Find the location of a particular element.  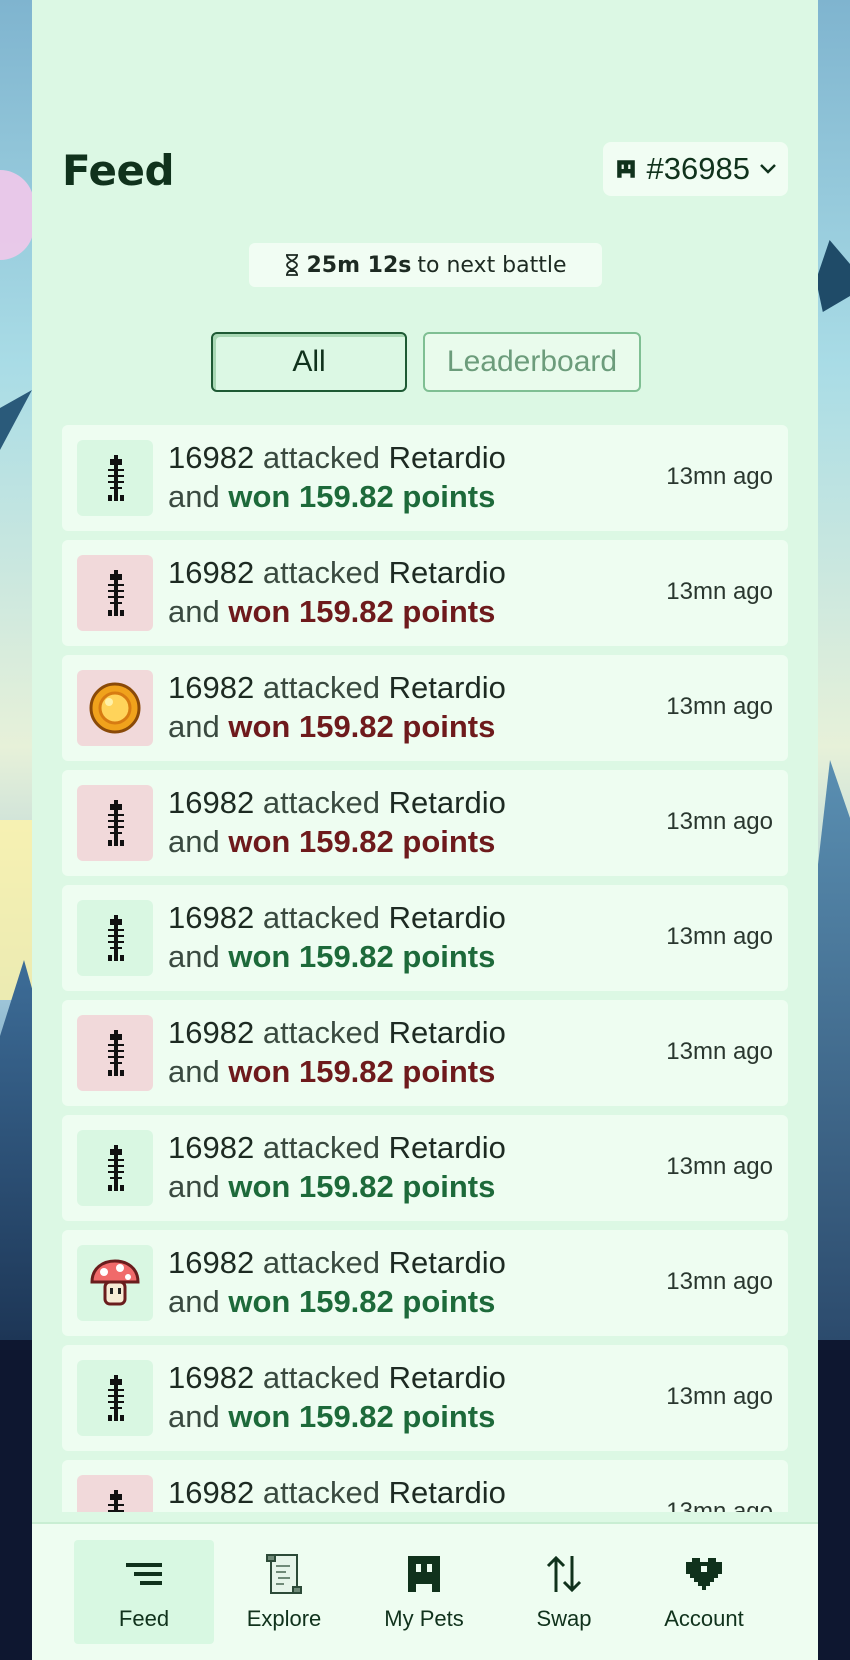

background-cloud is located at coordinates (17, 215).